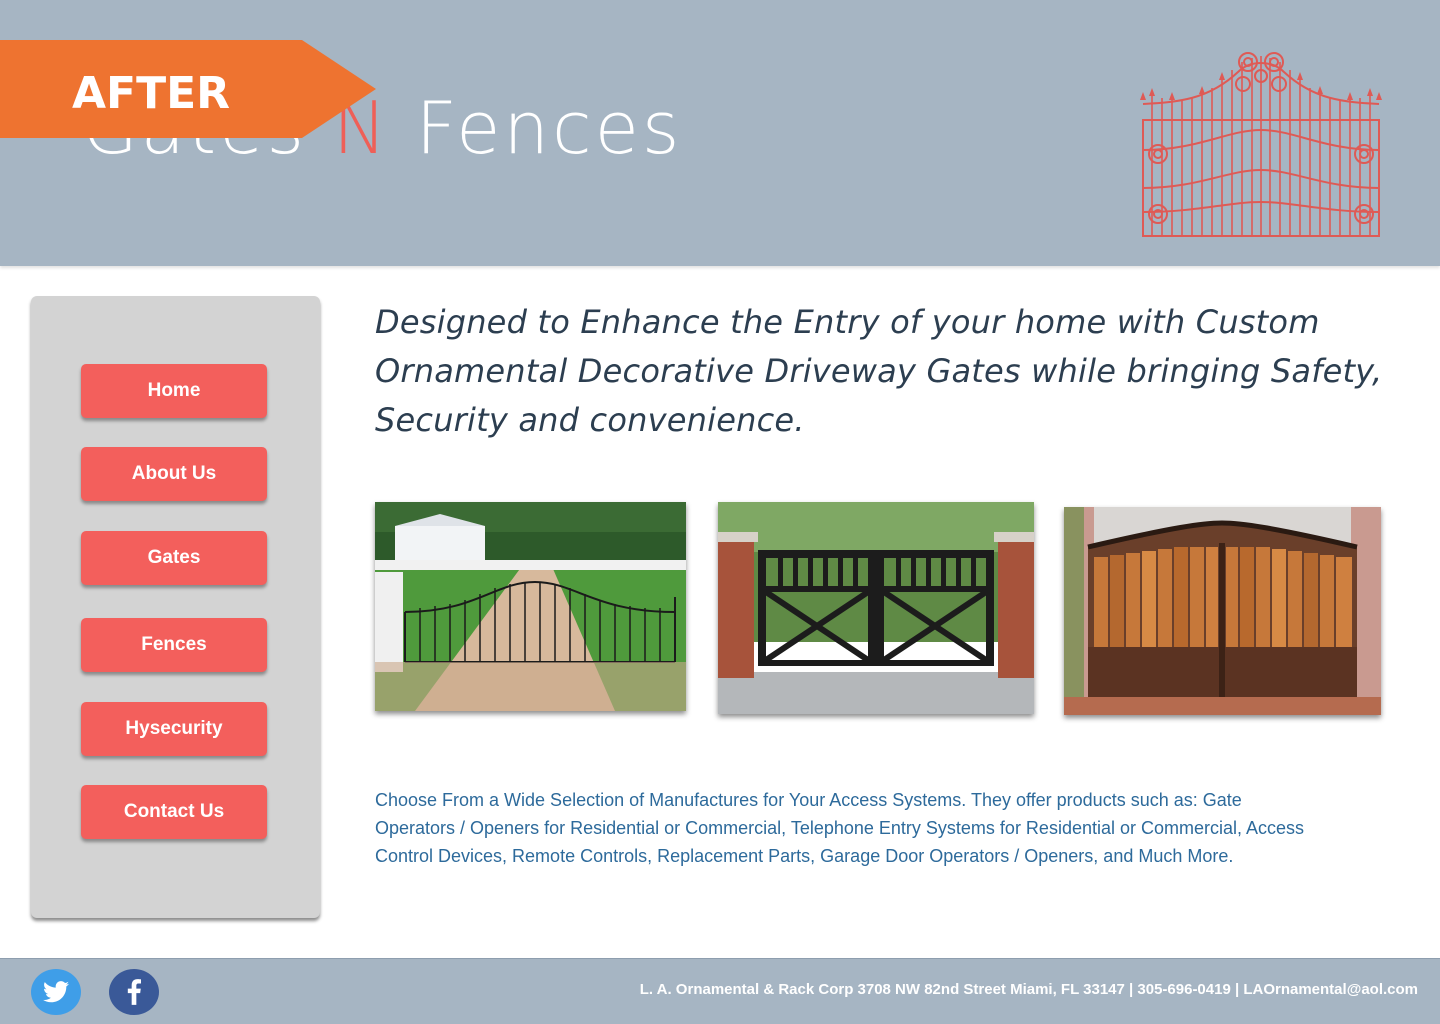 This screenshot has height=1024, width=1440. What do you see at coordinates (530, 606) in the screenshot?
I see `gate-photo-estate` at bounding box center [530, 606].